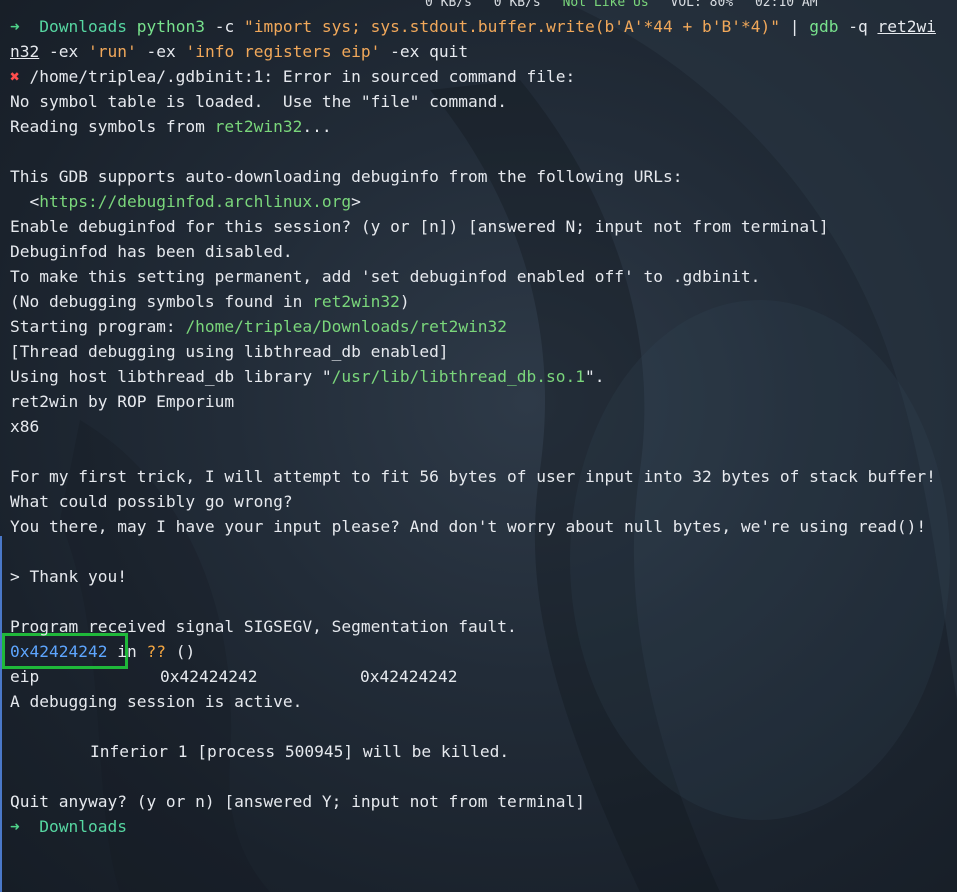 This screenshot has height=892, width=957. What do you see at coordinates (25, 426) in the screenshot?
I see `output-line: x86` at bounding box center [25, 426].